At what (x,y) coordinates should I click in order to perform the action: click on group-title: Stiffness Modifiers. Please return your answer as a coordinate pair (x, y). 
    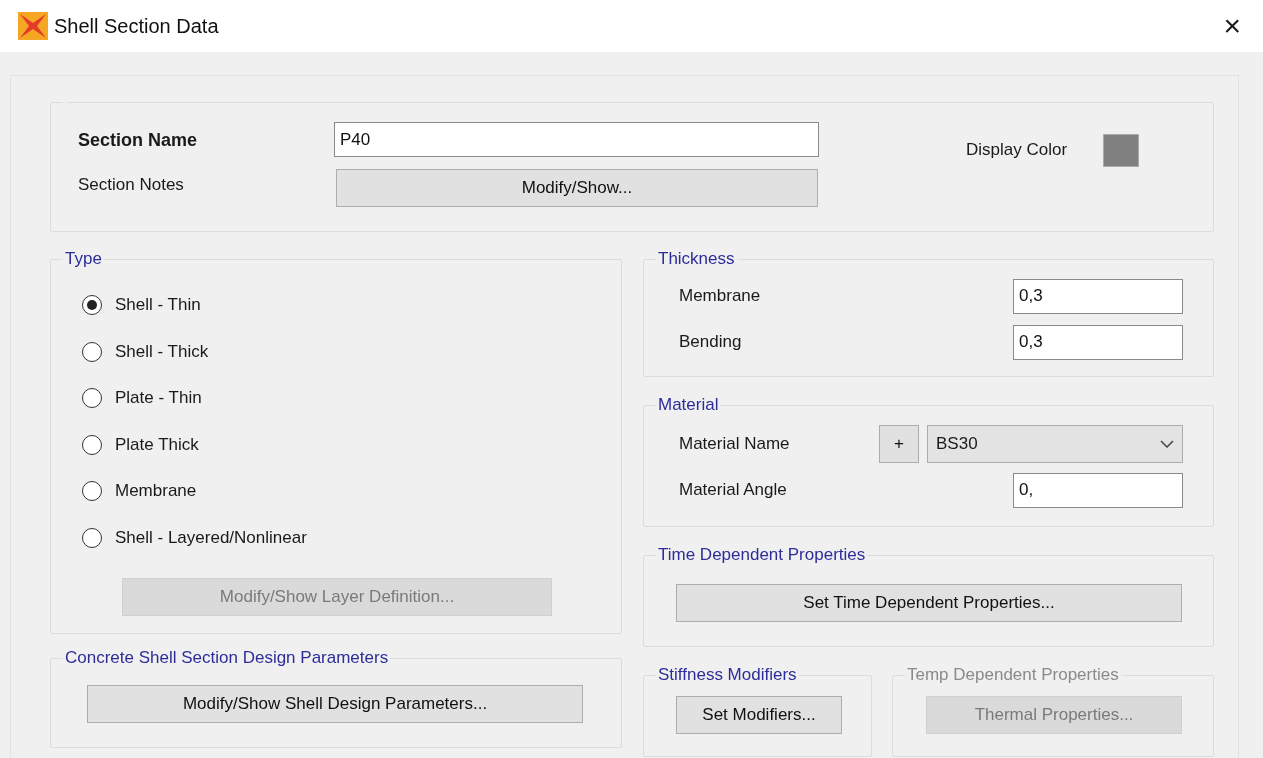
    Looking at the image, I should click on (727, 674).